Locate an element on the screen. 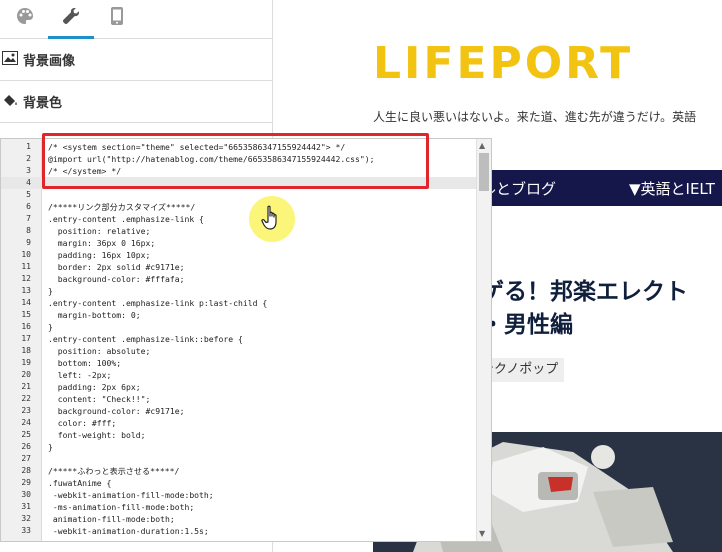  code-text: -ms-animation-fill-mode:both; is located at coordinates (121, 507).